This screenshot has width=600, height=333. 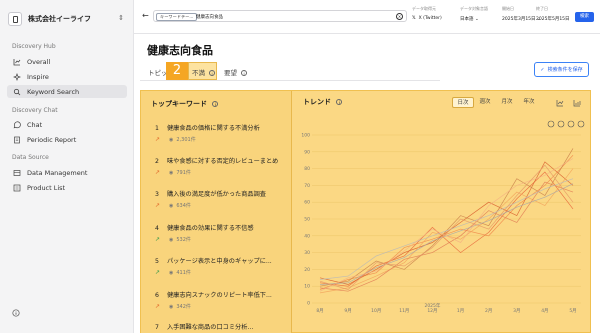 I want to click on pan-icon, so click(x=581, y=124).